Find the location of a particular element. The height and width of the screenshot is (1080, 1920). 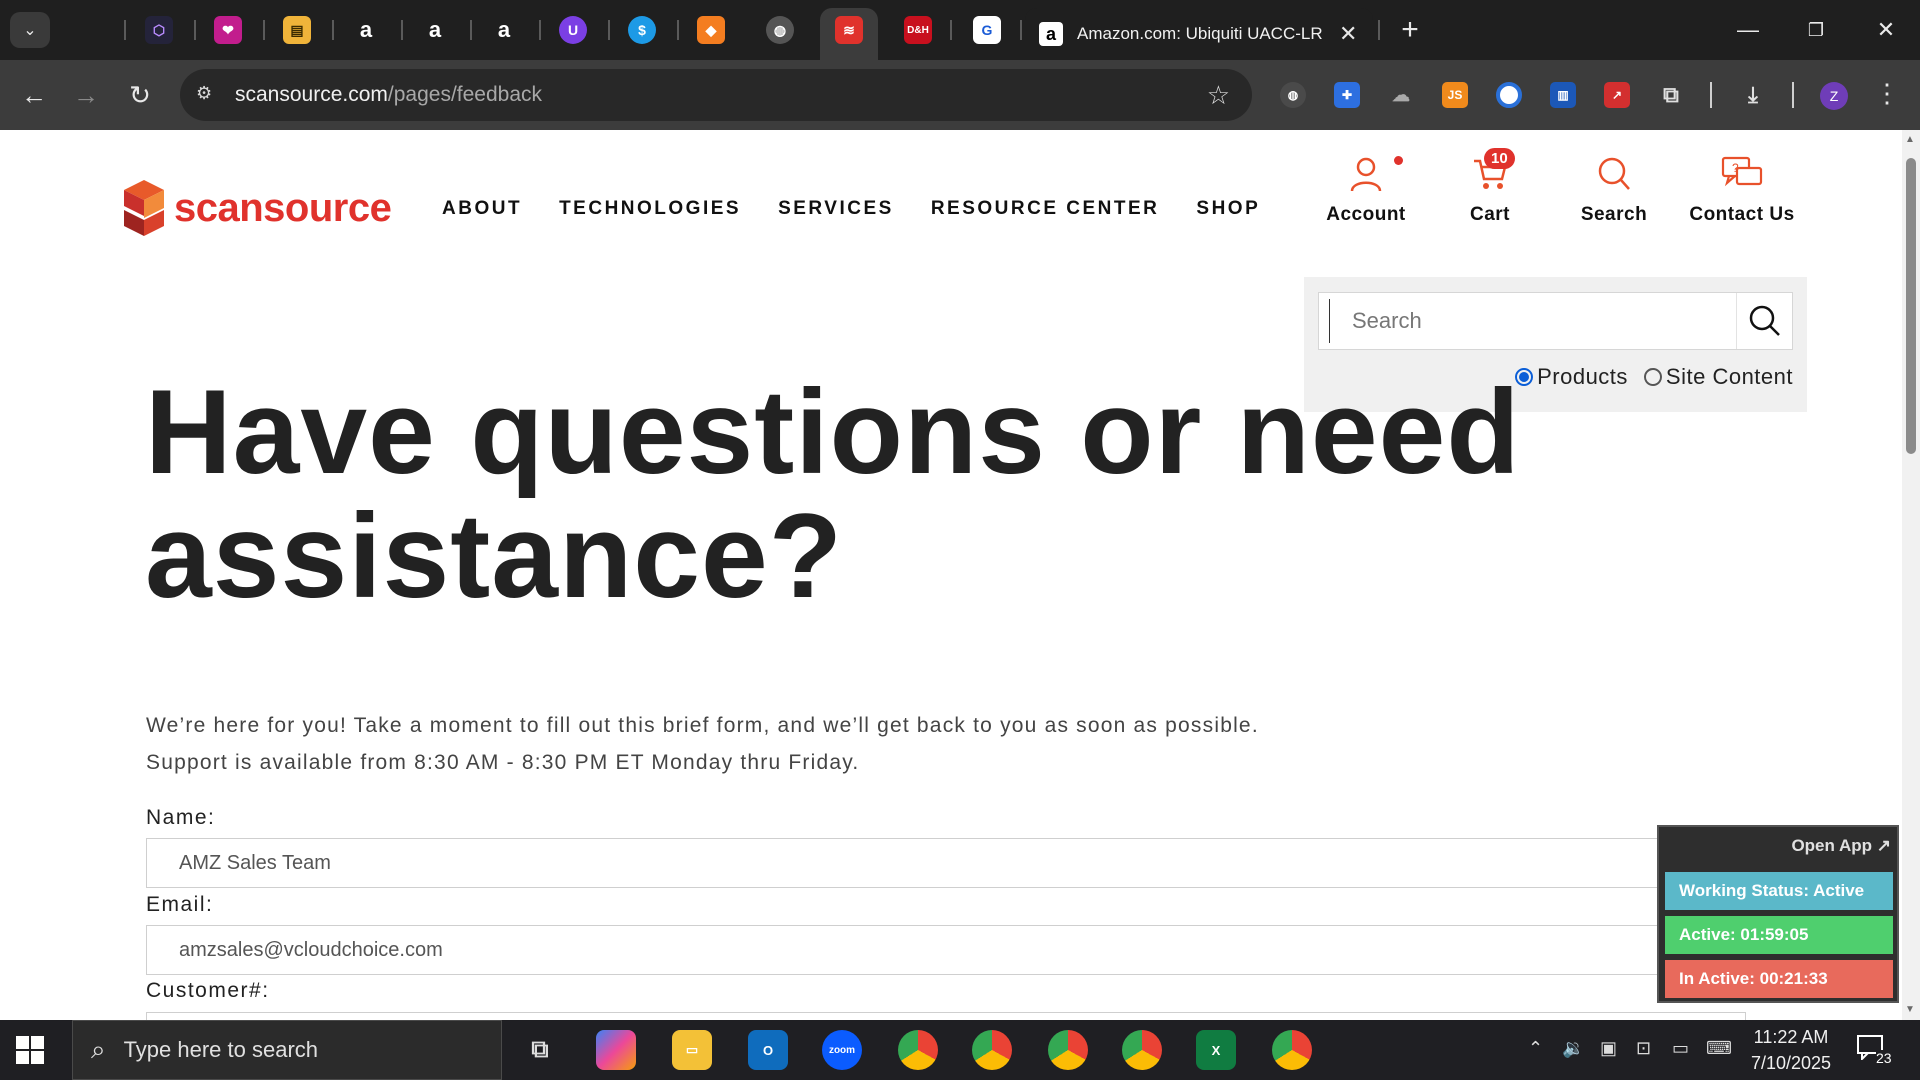

notification-center-icon: 23 is located at coordinates (1876, 1052).